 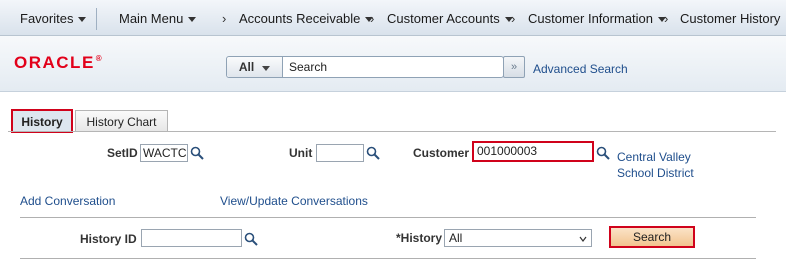 I want to click on search-button: Search, so click(x=652, y=237).